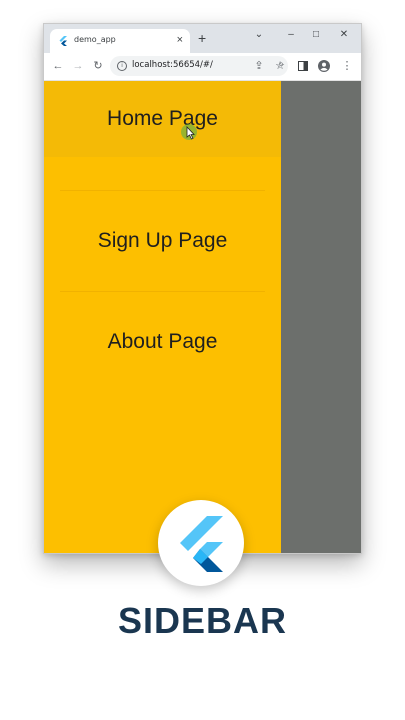 Image resolution: width=405 pixels, height=720 pixels. Describe the element at coordinates (259, 35) in the screenshot. I see `tab-search-icon: ⌄` at that location.